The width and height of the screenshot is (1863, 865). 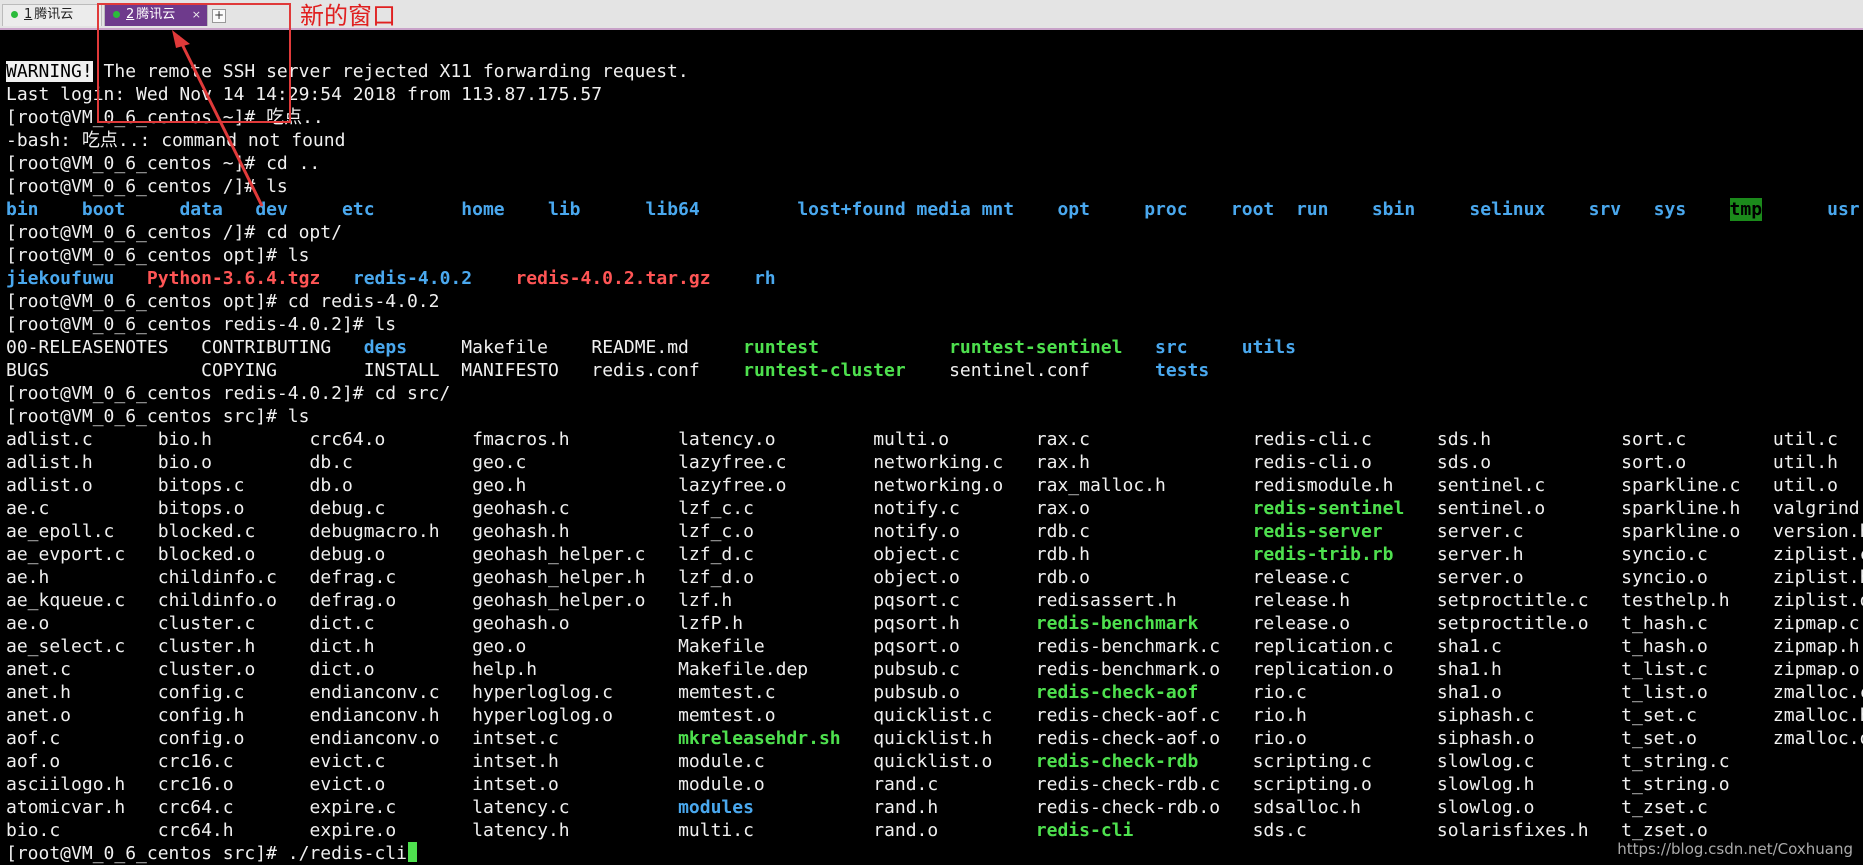 What do you see at coordinates (1062, 554) in the screenshot?
I see `file-entry: rdb.h` at bounding box center [1062, 554].